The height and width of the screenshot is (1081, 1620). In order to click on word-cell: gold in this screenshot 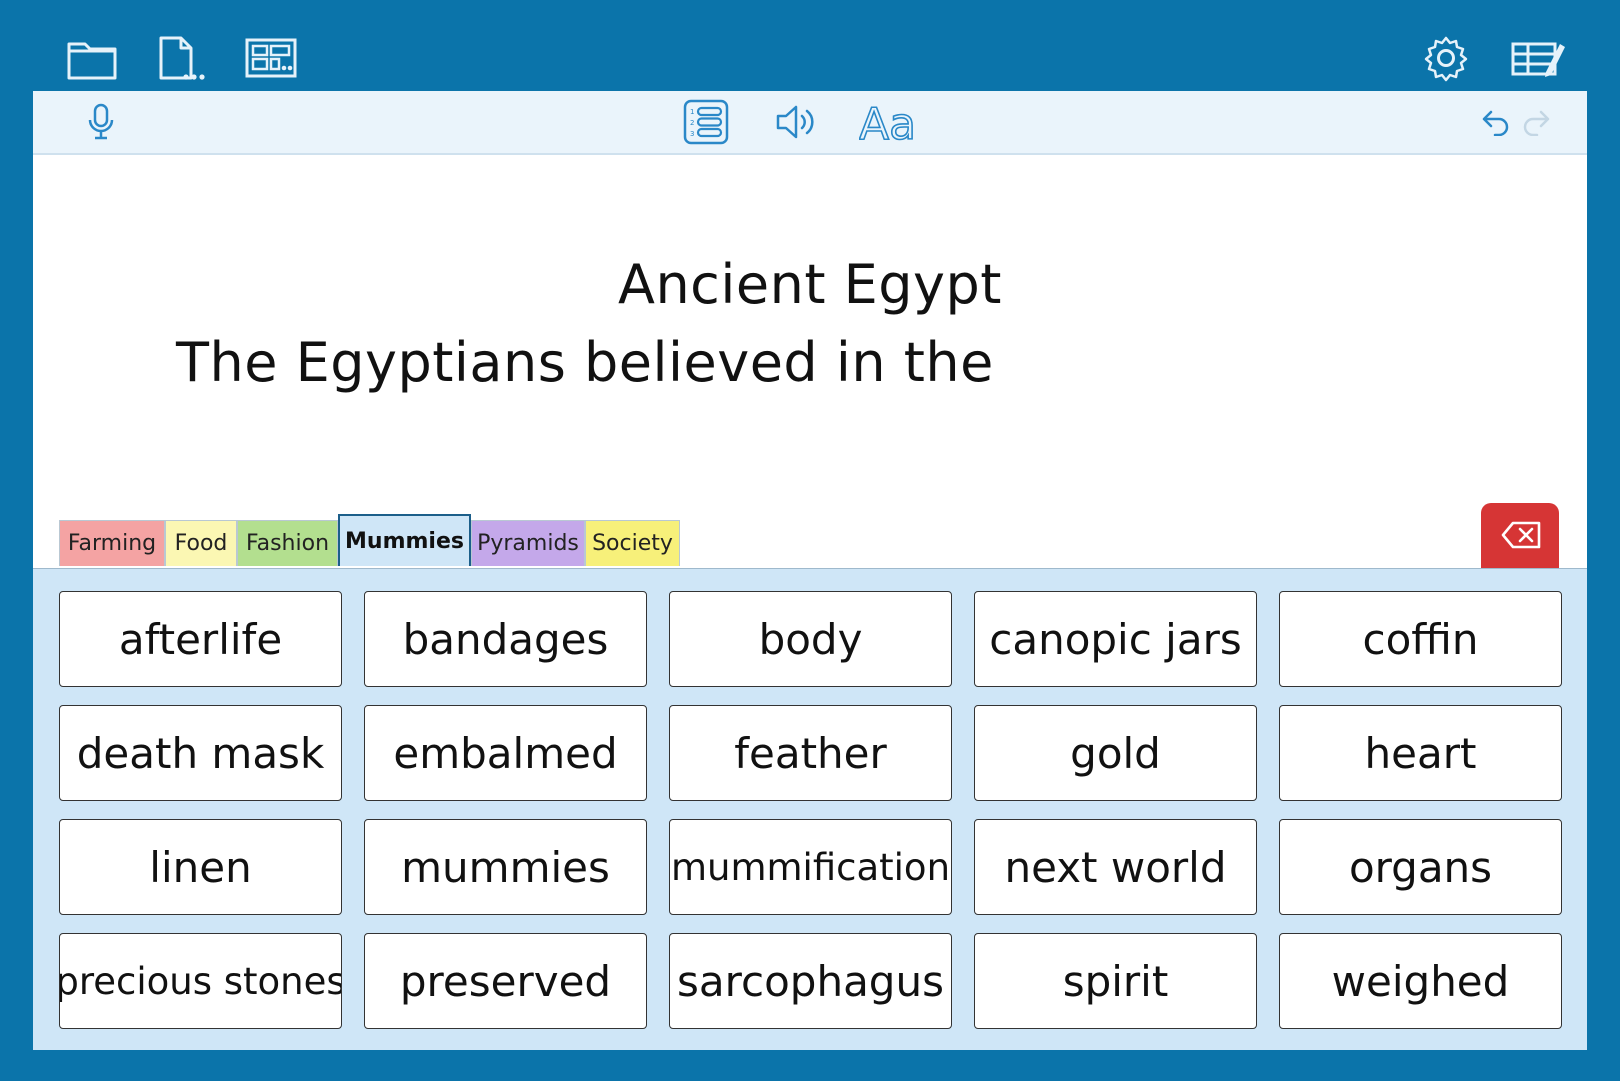, I will do `click(1115, 753)`.